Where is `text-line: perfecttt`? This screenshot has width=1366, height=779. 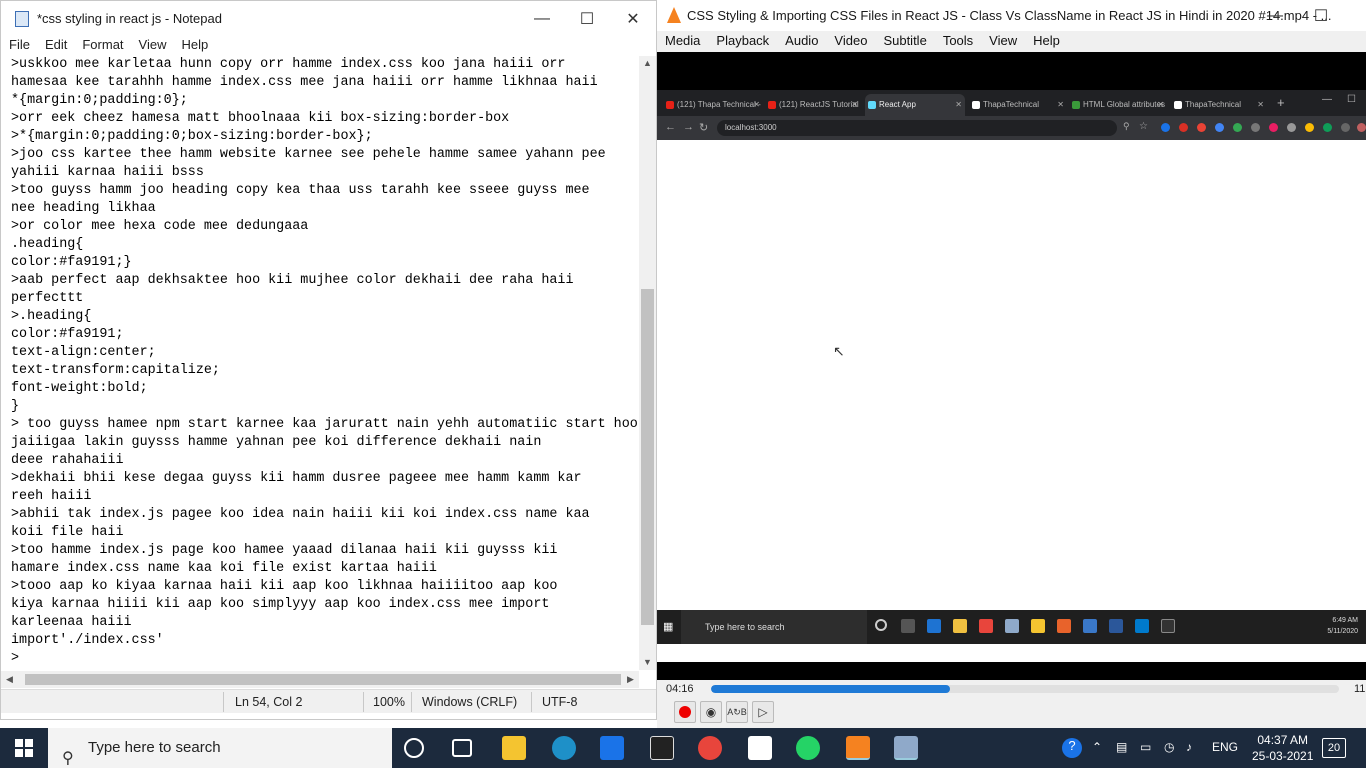
text-line: perfecttt is located at coordinates (47, 298).